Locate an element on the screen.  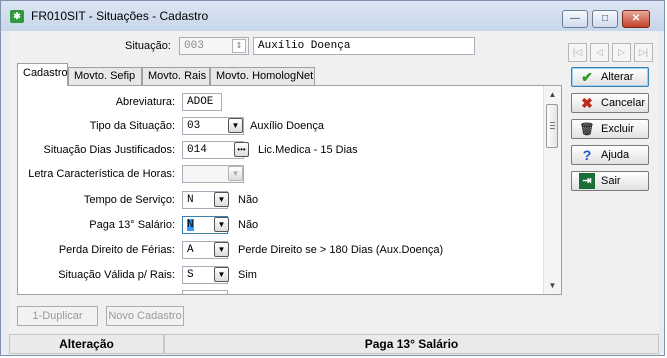
dias-justificados-desc: Lic.Medica - 15 Dias is located at coordinates (308, 150).